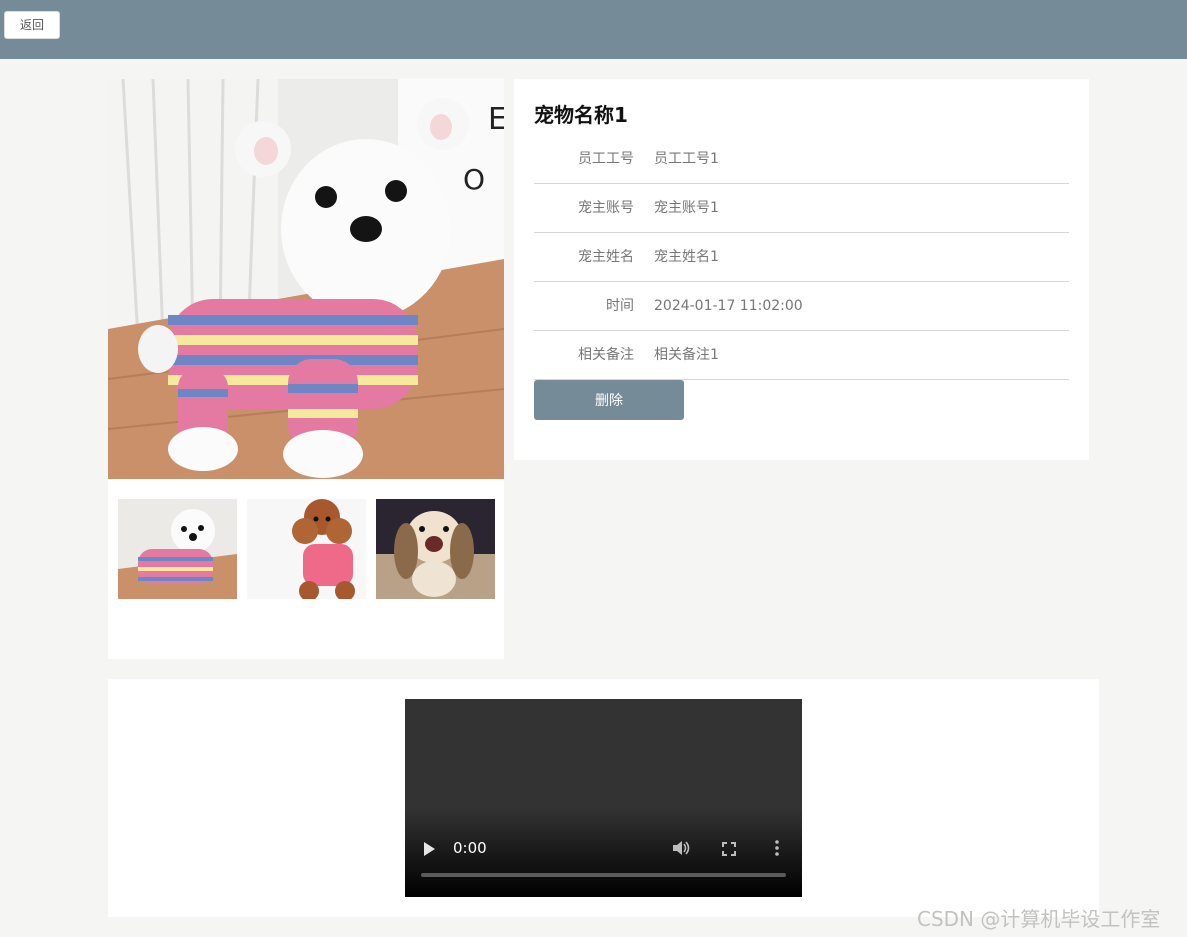 Image resolution: width=1187 pixels, height=937 pixels. What do you see at coordinates (801, 208) in the screenshot?
I see `field-row-owner-account: 宠主账号 宠主账号1` at bounding box center [801, 208].